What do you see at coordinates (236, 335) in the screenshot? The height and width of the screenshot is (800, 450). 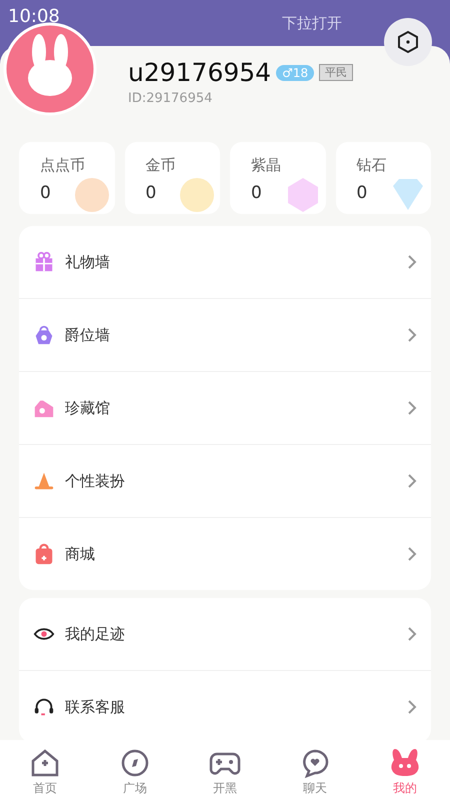 I see `menu-item: 爵位墙` at bounding box center [236, 335].